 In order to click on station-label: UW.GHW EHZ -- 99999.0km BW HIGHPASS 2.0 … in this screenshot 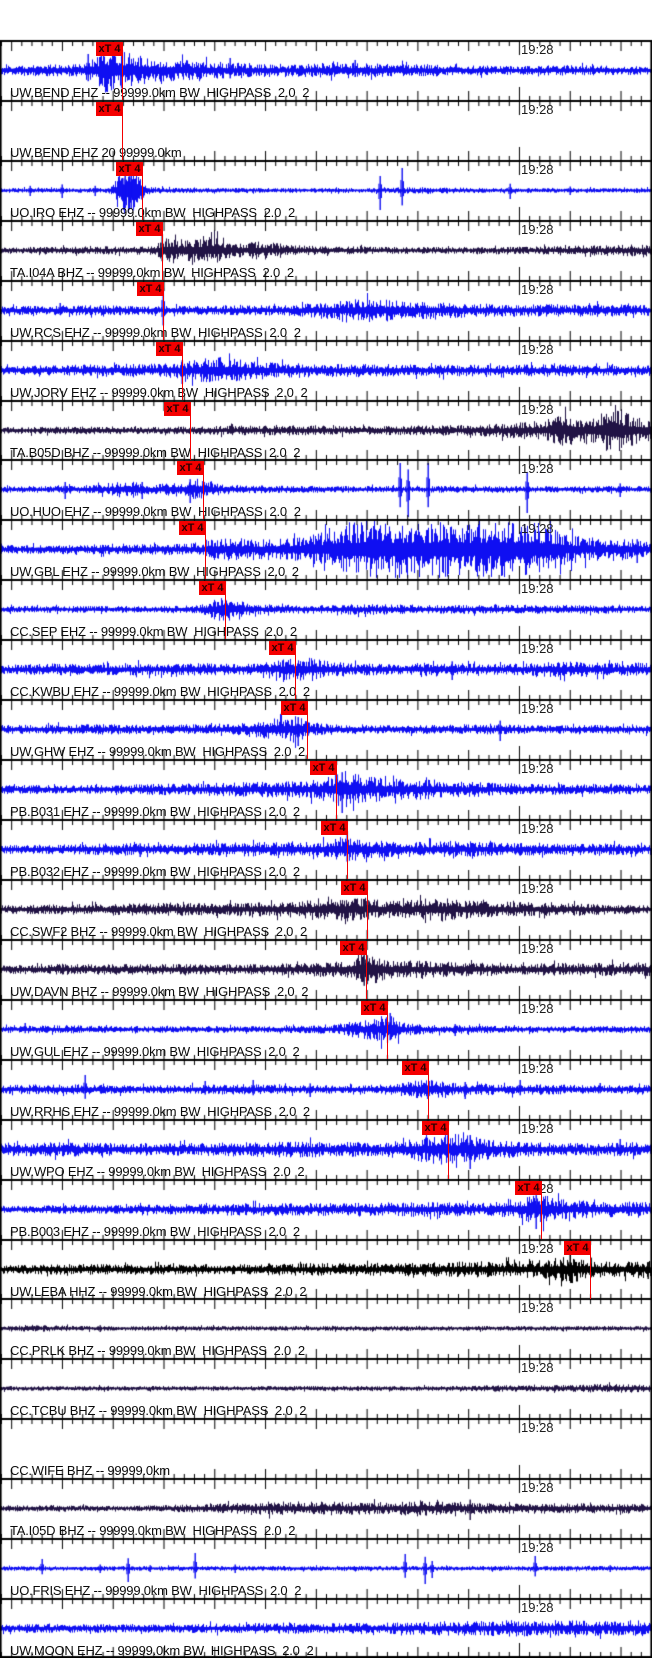, I will do `click(158, 751)`.